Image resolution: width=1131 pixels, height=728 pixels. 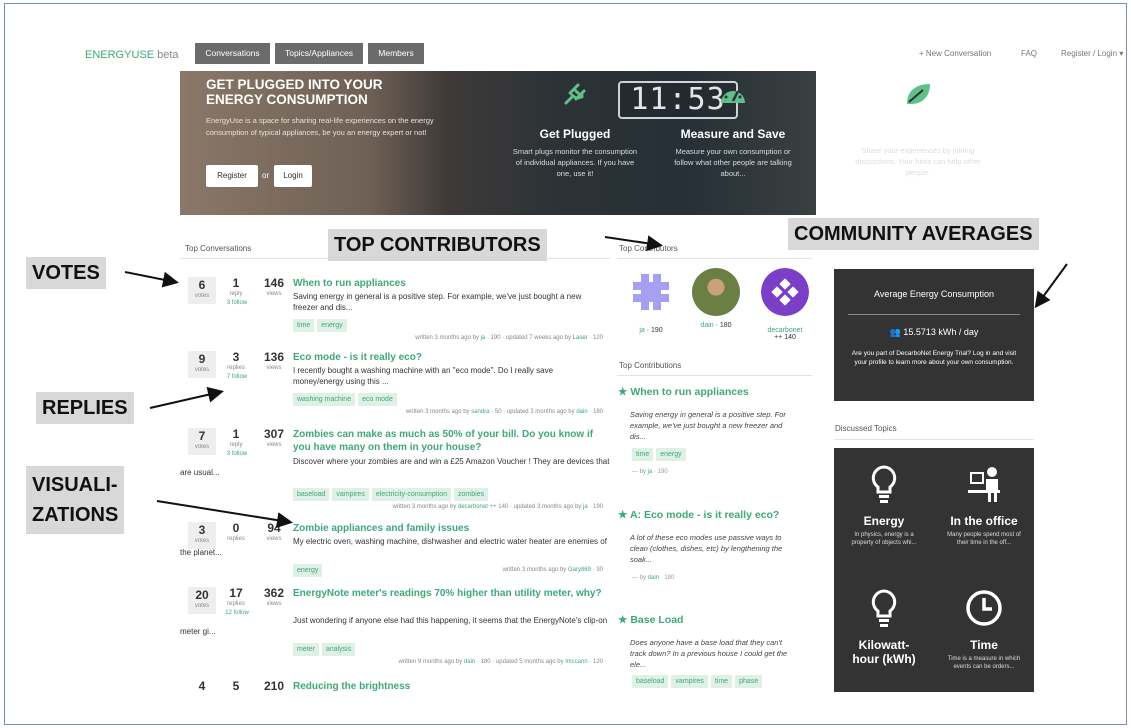 I want to click on topic-name: Kilowatt-hour (kWh), so click(x=884, y=652).